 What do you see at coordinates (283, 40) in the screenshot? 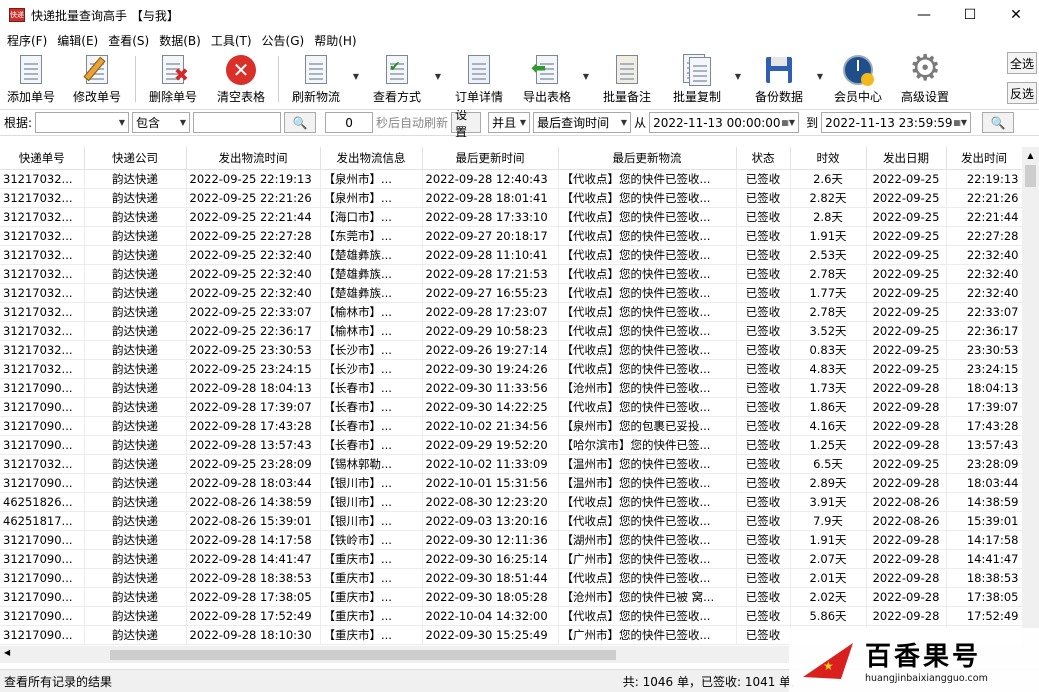
I see `menu-notice: 公告(G)` at bounding box center [283, 40].